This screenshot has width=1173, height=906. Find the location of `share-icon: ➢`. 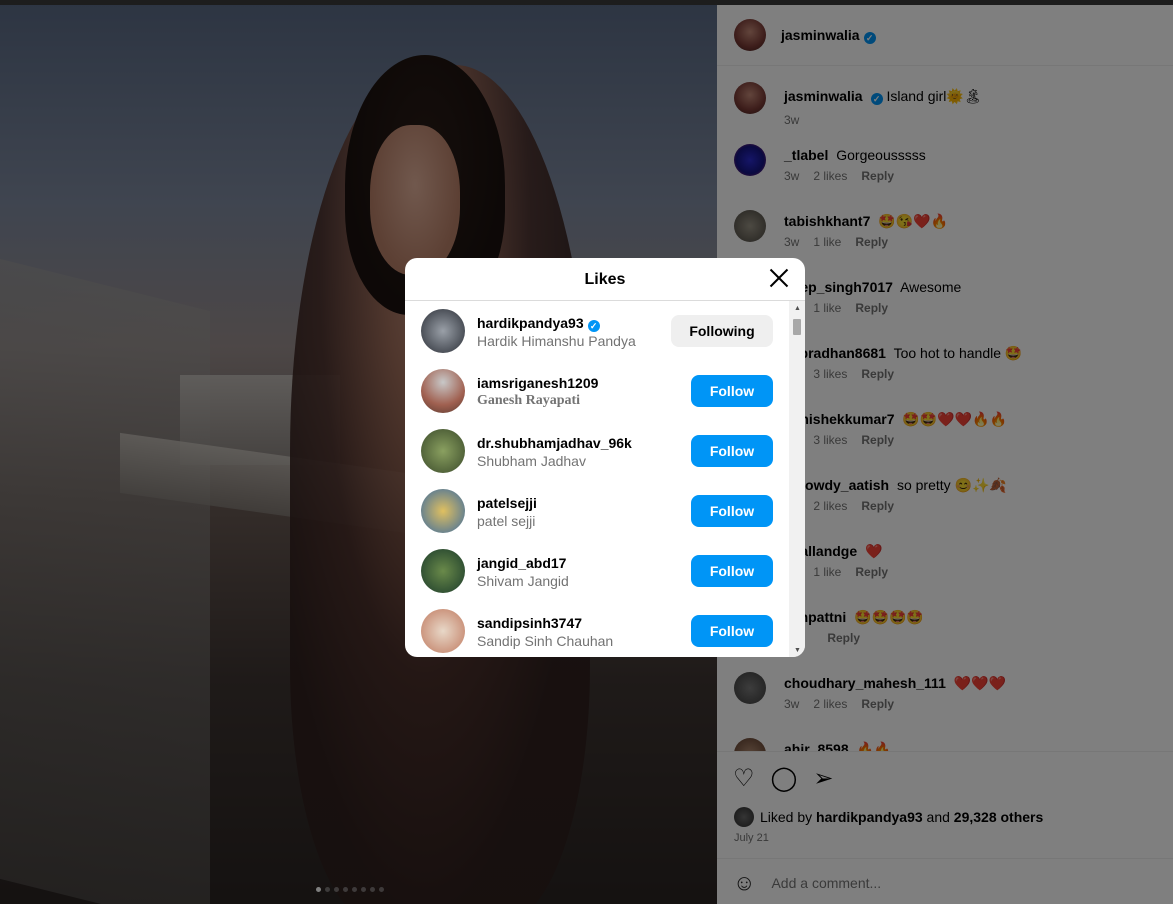

share-icon: ➢ is located at coordinates (823, 779).